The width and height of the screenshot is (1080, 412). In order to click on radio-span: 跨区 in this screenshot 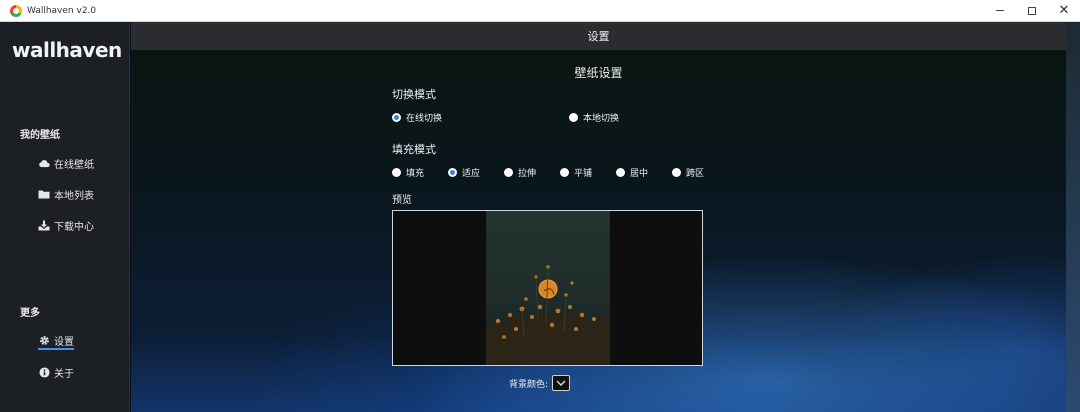, I will do `click(688, 172)`.